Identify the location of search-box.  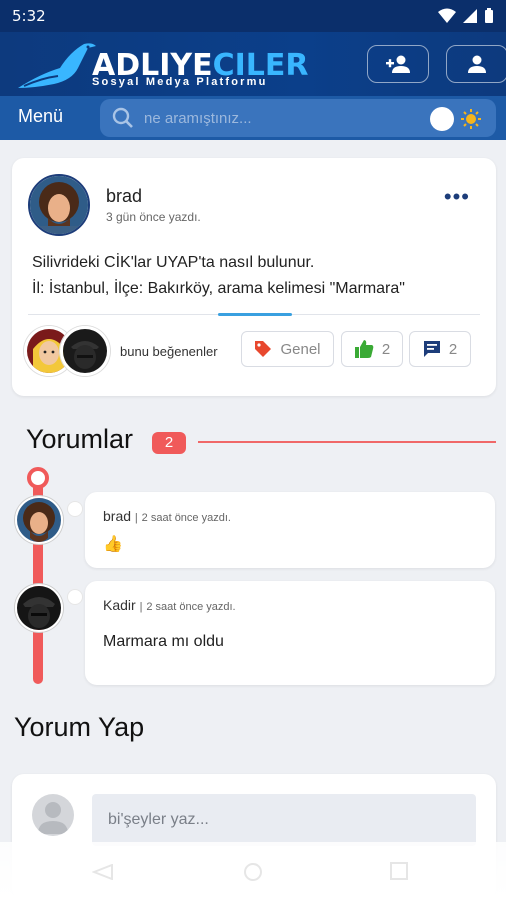
(298, 118).